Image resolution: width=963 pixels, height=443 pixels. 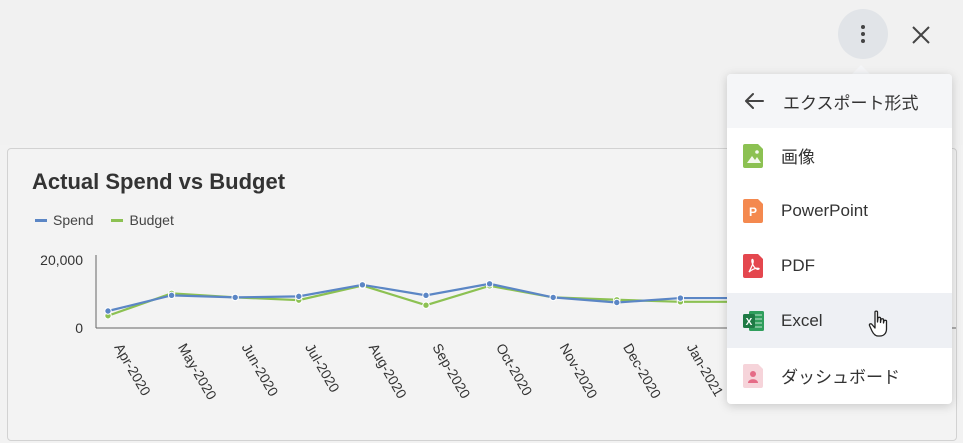 I want to click on x-tick-label: Dec-2020, so click(x=642, y=371).